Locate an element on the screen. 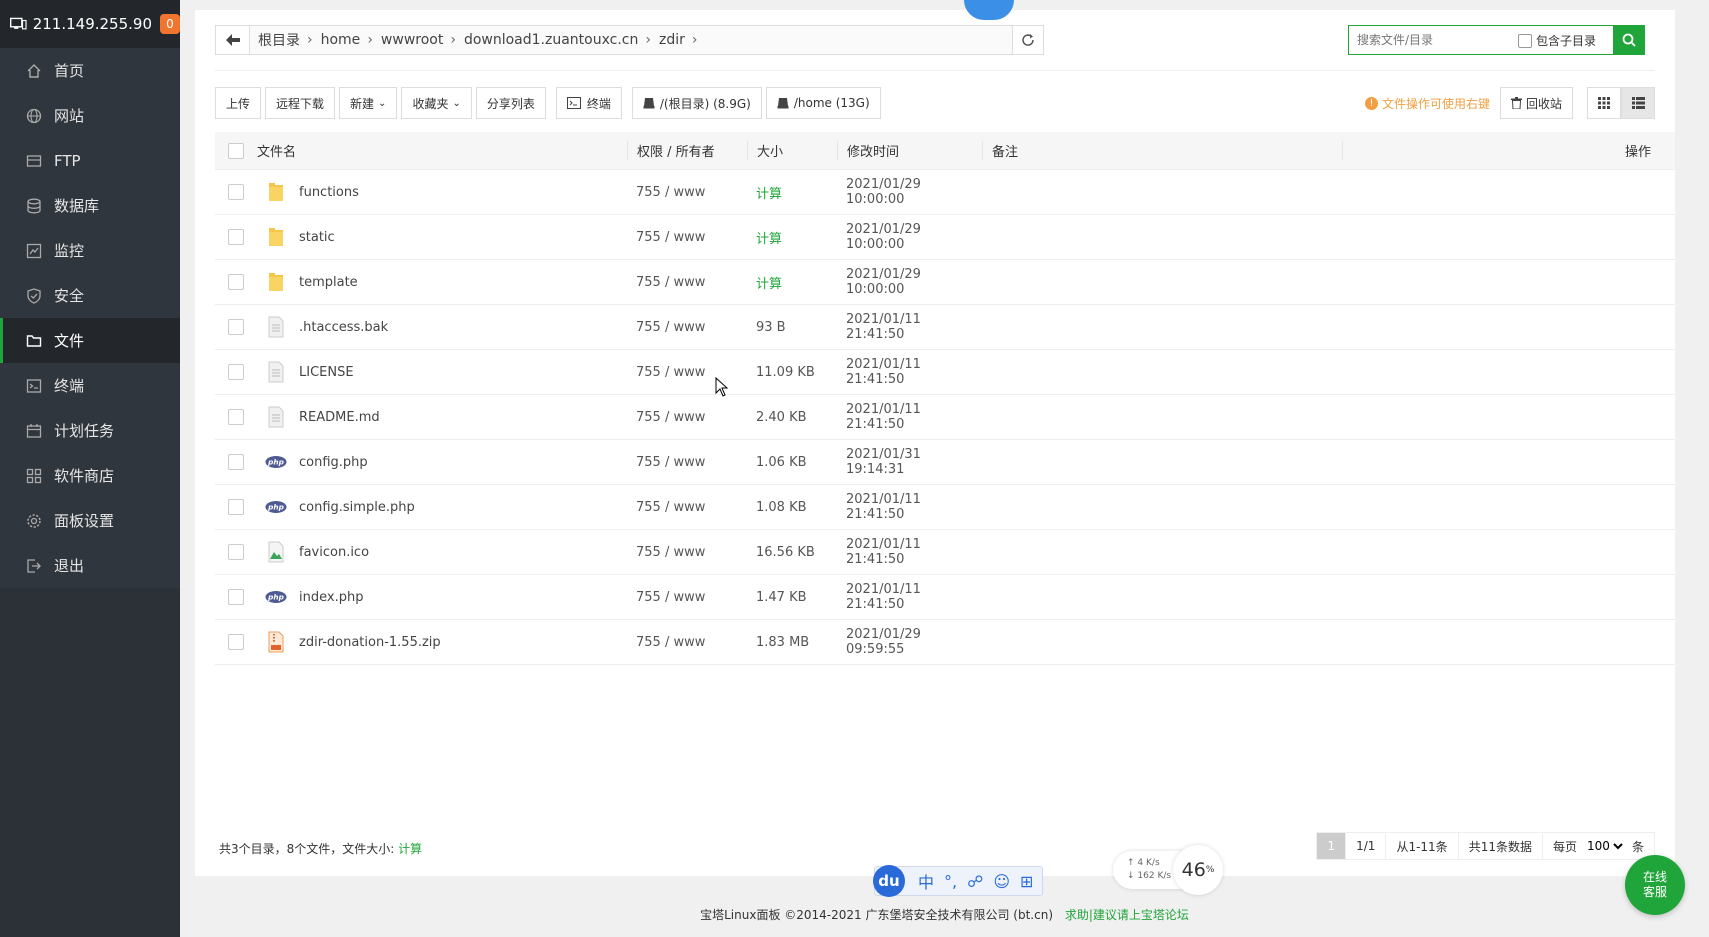  table-row: functions 755 / www 计算 2021/01/29 10:00:00 is located at coordinates (945, 192).